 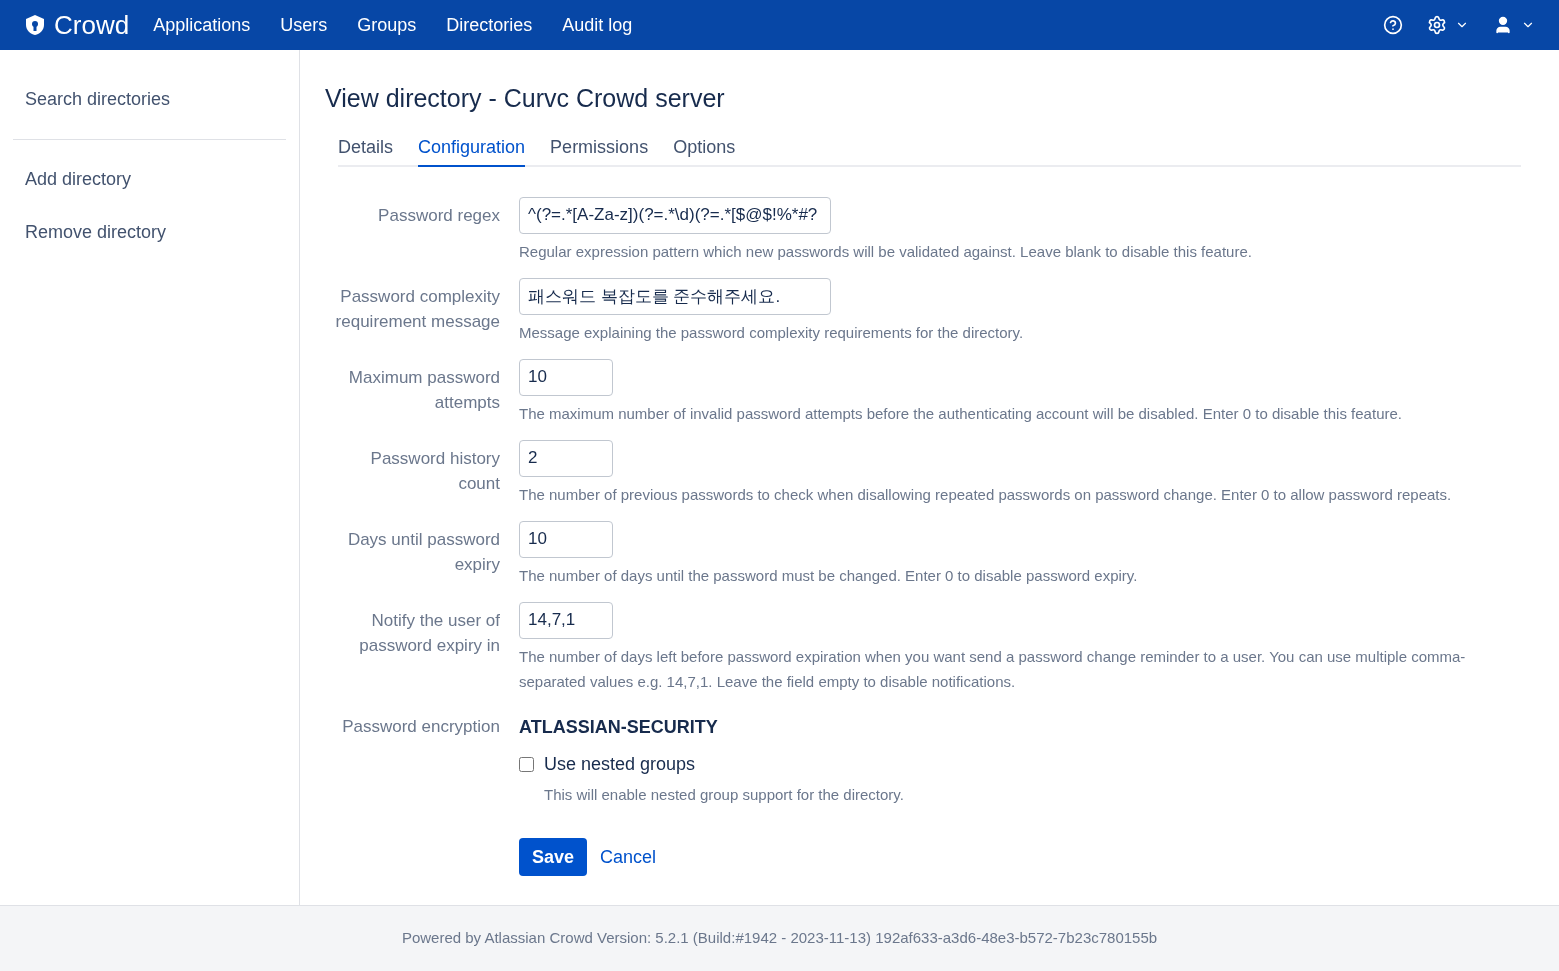 I want to click on nav-link: Users, so click(x=304, y=25).